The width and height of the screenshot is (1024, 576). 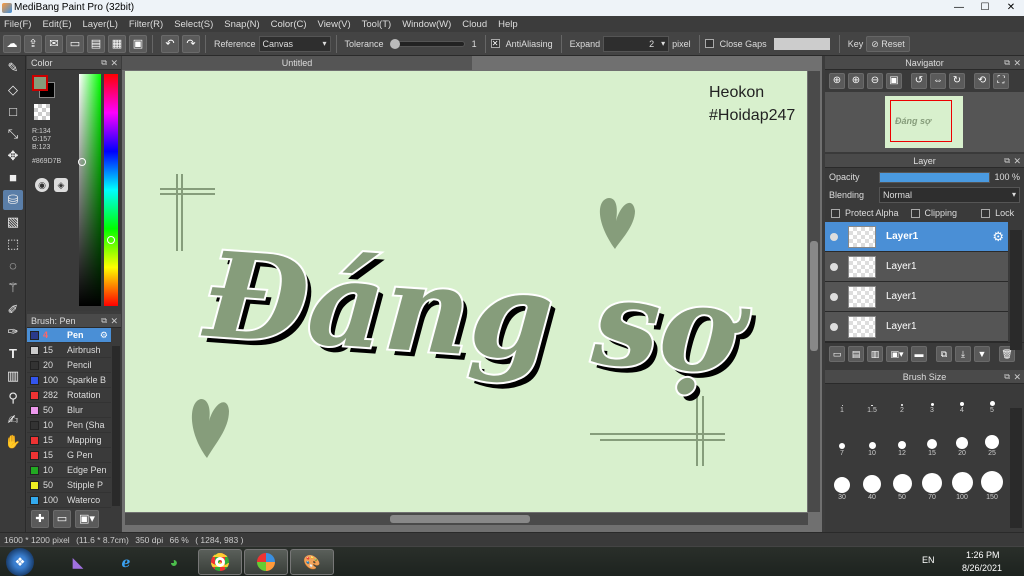 What do you see at coordinates (126, 562) in the screenshot?
I see `internet-explorer-icon: ℯ` at bounding box center [126, 562].